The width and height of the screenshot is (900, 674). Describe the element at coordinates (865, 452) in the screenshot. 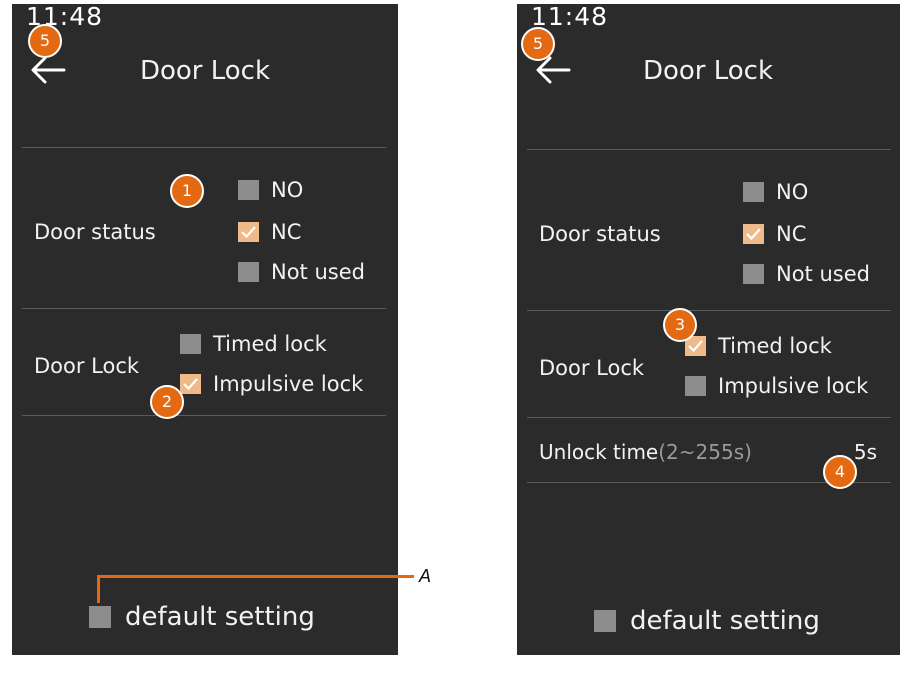

I see `unlock-time-value: 5s` at that location.